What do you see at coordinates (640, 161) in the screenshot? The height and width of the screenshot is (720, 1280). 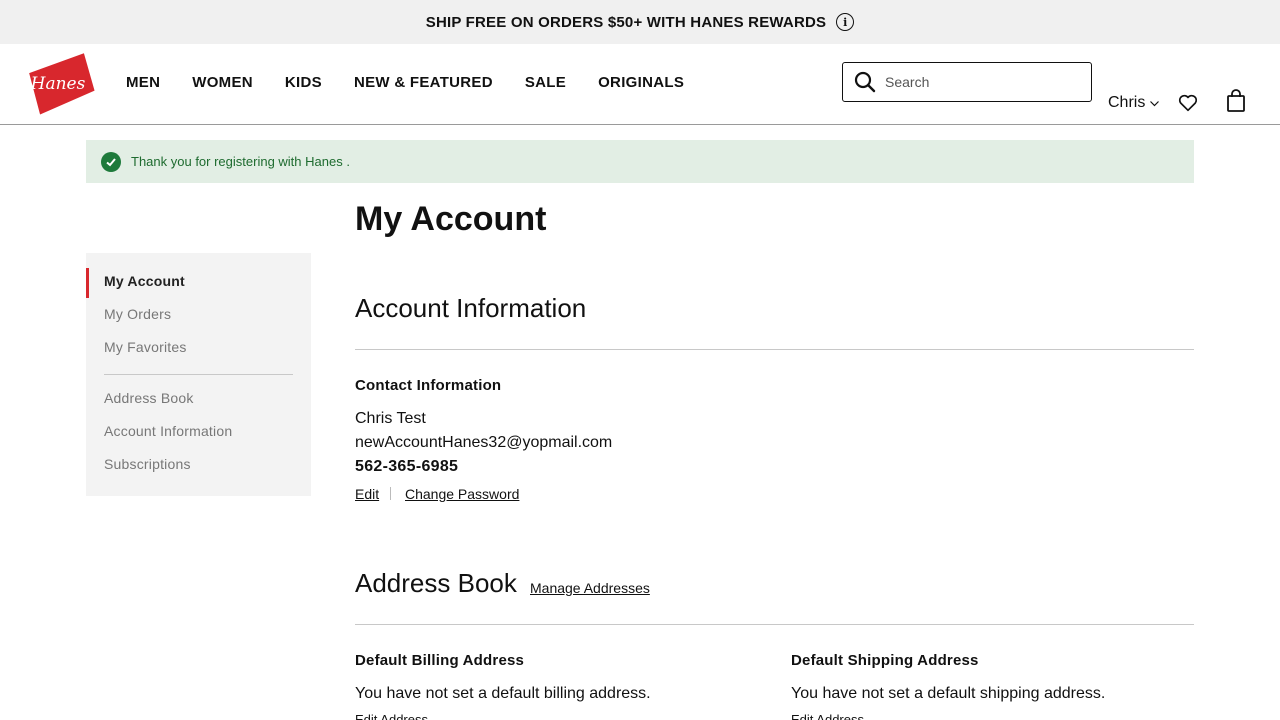 I see `registration-success-notice: Thank you for registering with Hanes .` at bounding box center [640, 161].